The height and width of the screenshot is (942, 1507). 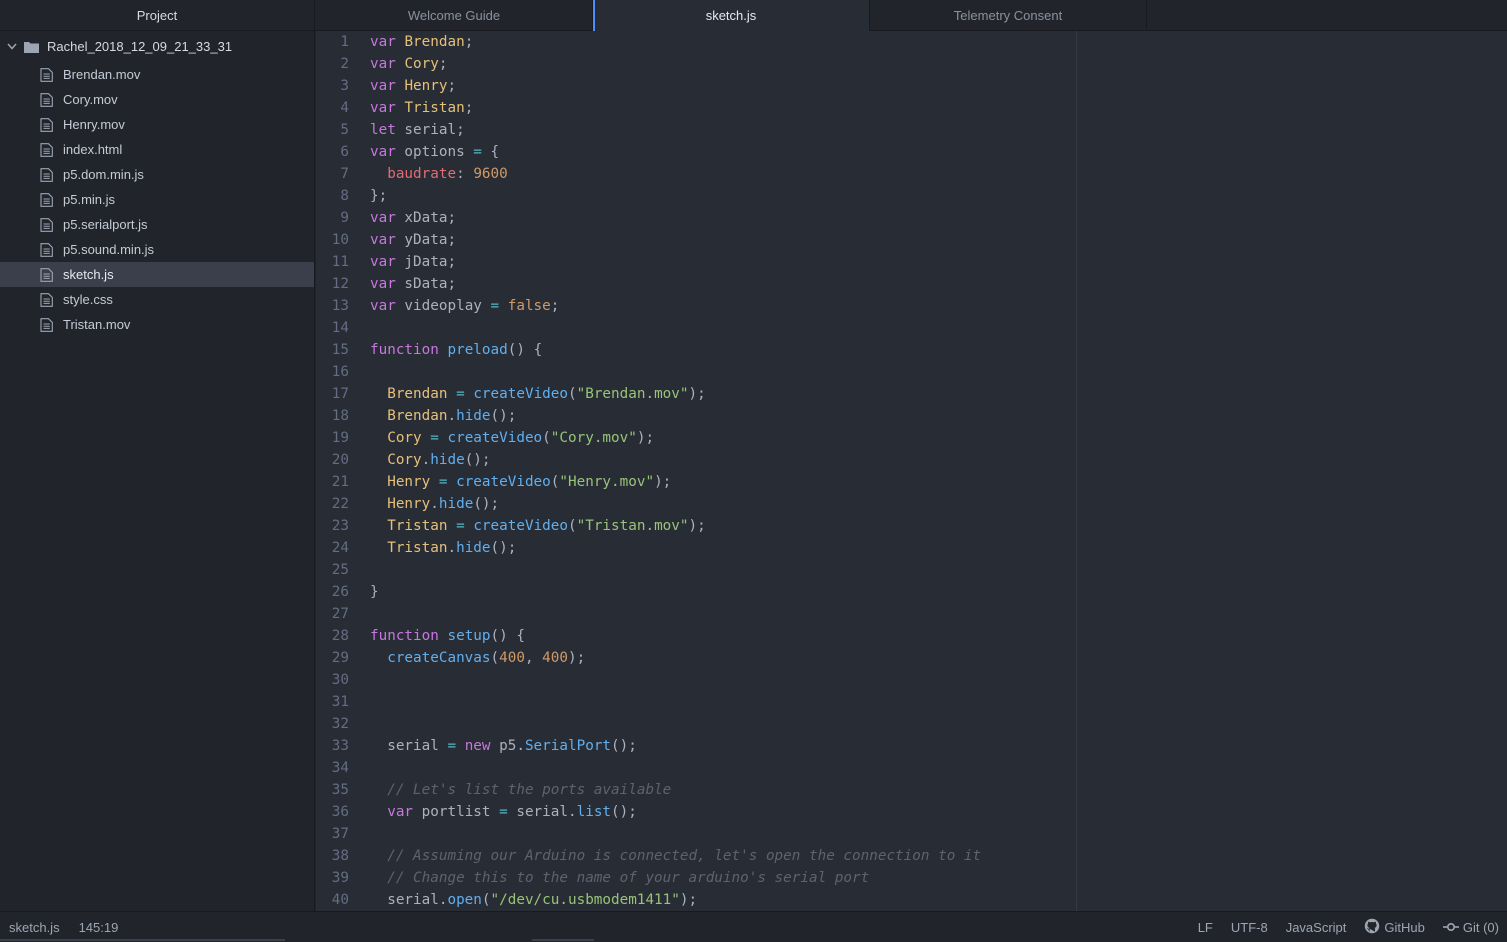 I want to click on line-number: 31, so click(x=332, y=702).